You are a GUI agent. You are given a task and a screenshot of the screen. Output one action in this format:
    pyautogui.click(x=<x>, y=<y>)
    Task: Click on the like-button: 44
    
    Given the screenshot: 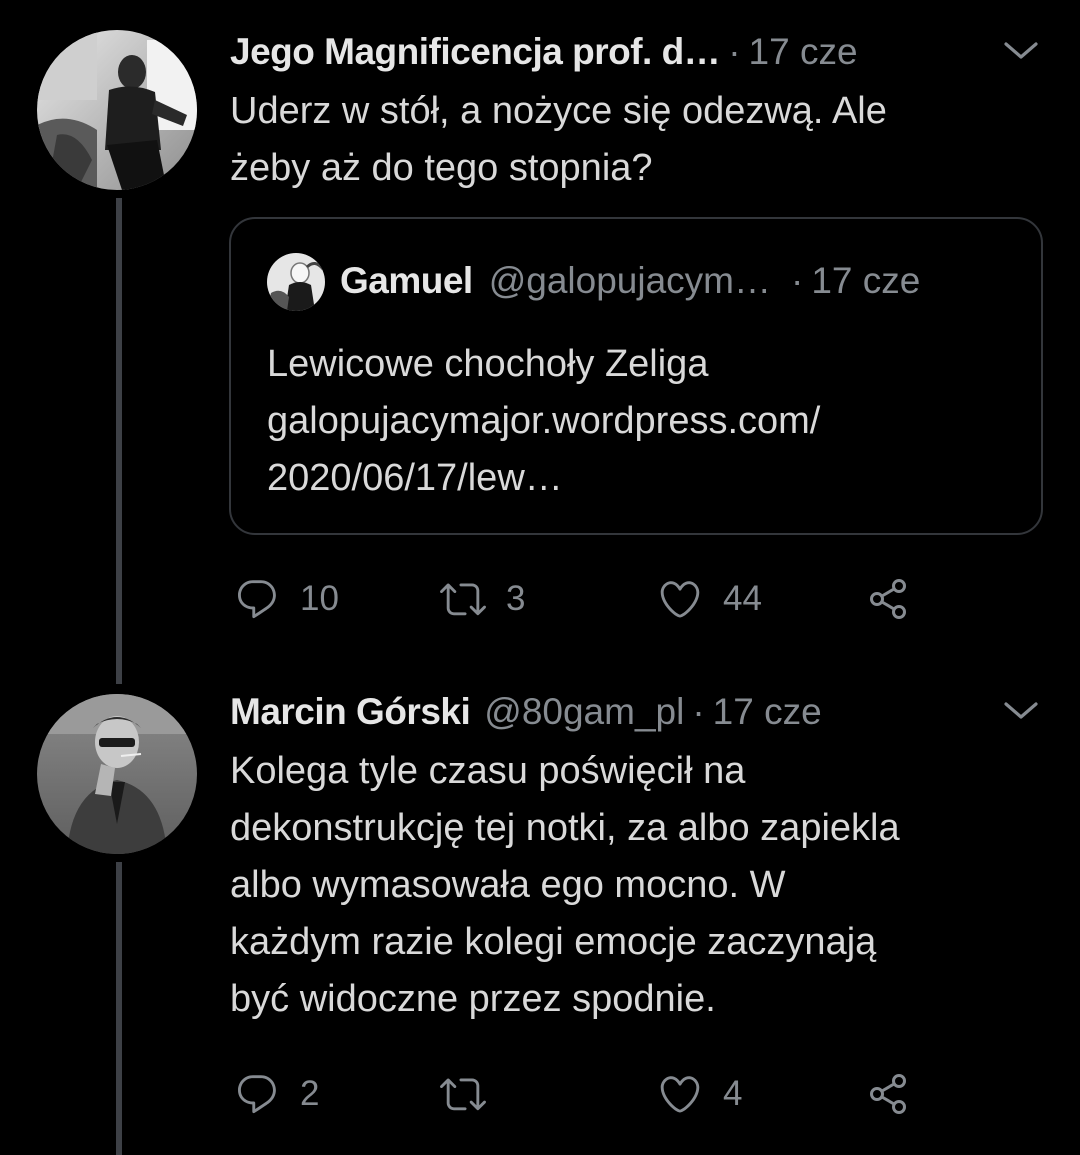 What is the action you would take?
    pyautogui.click(x=709, y=599)
    